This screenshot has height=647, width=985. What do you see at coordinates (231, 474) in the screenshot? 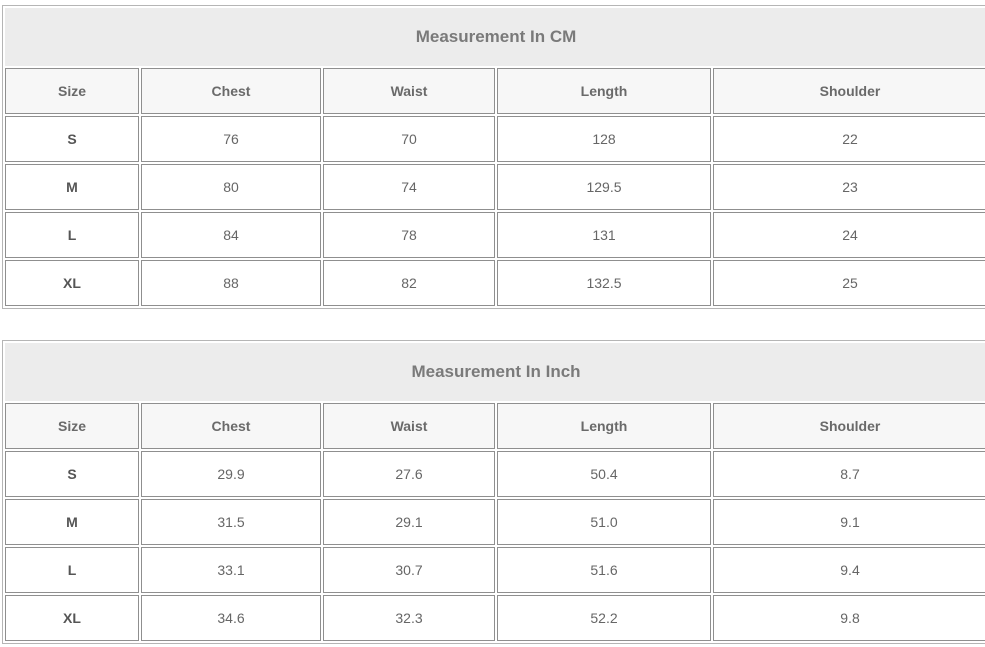
I see `chest-cell: 29.9` at bounding box center [231, 474].